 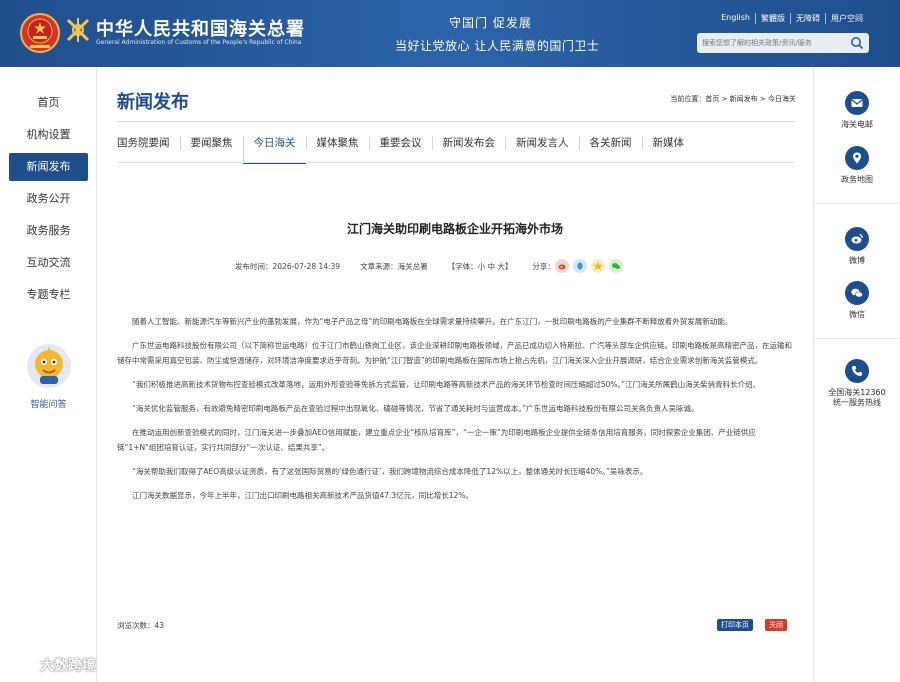 I want to click on share-qzone-icon, so click(x=597, y=266).